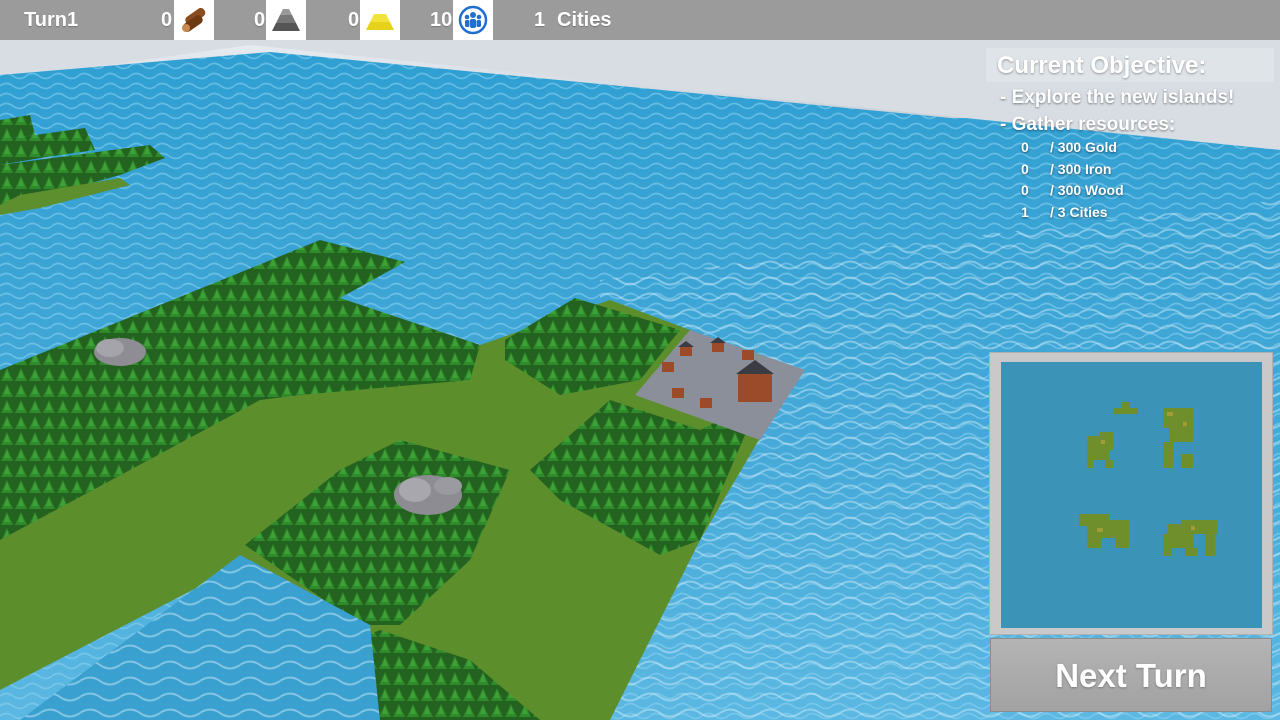 This screenshot has width=1280, height=720. Describe the element at coordinates (540, 20) in the screenshot. I see `cities-count: 1` at that location.